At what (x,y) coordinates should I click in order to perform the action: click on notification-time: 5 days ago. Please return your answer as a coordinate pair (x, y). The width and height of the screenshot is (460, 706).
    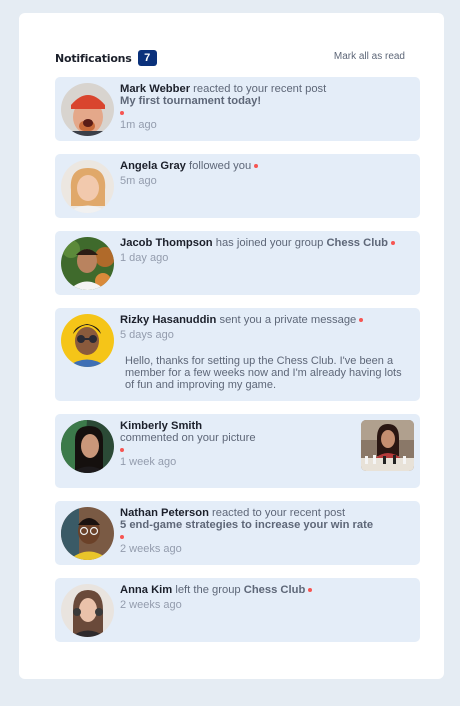
    Looking at the image, I should click on (147, 335).